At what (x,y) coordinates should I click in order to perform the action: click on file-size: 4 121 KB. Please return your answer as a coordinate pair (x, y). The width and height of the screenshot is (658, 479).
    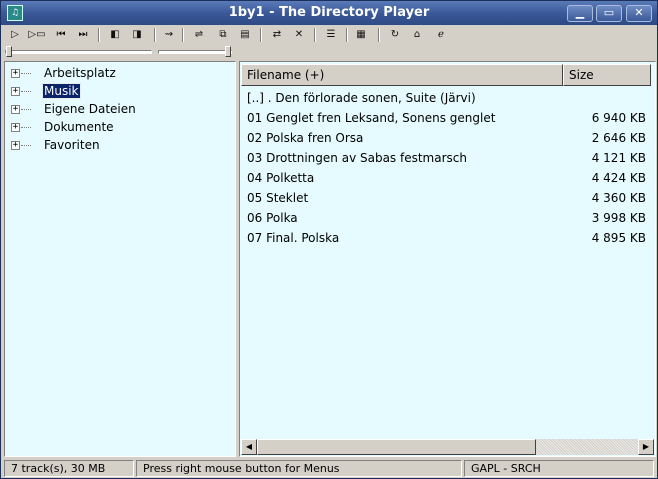
    Looking at the image, I should click on (618, 158).